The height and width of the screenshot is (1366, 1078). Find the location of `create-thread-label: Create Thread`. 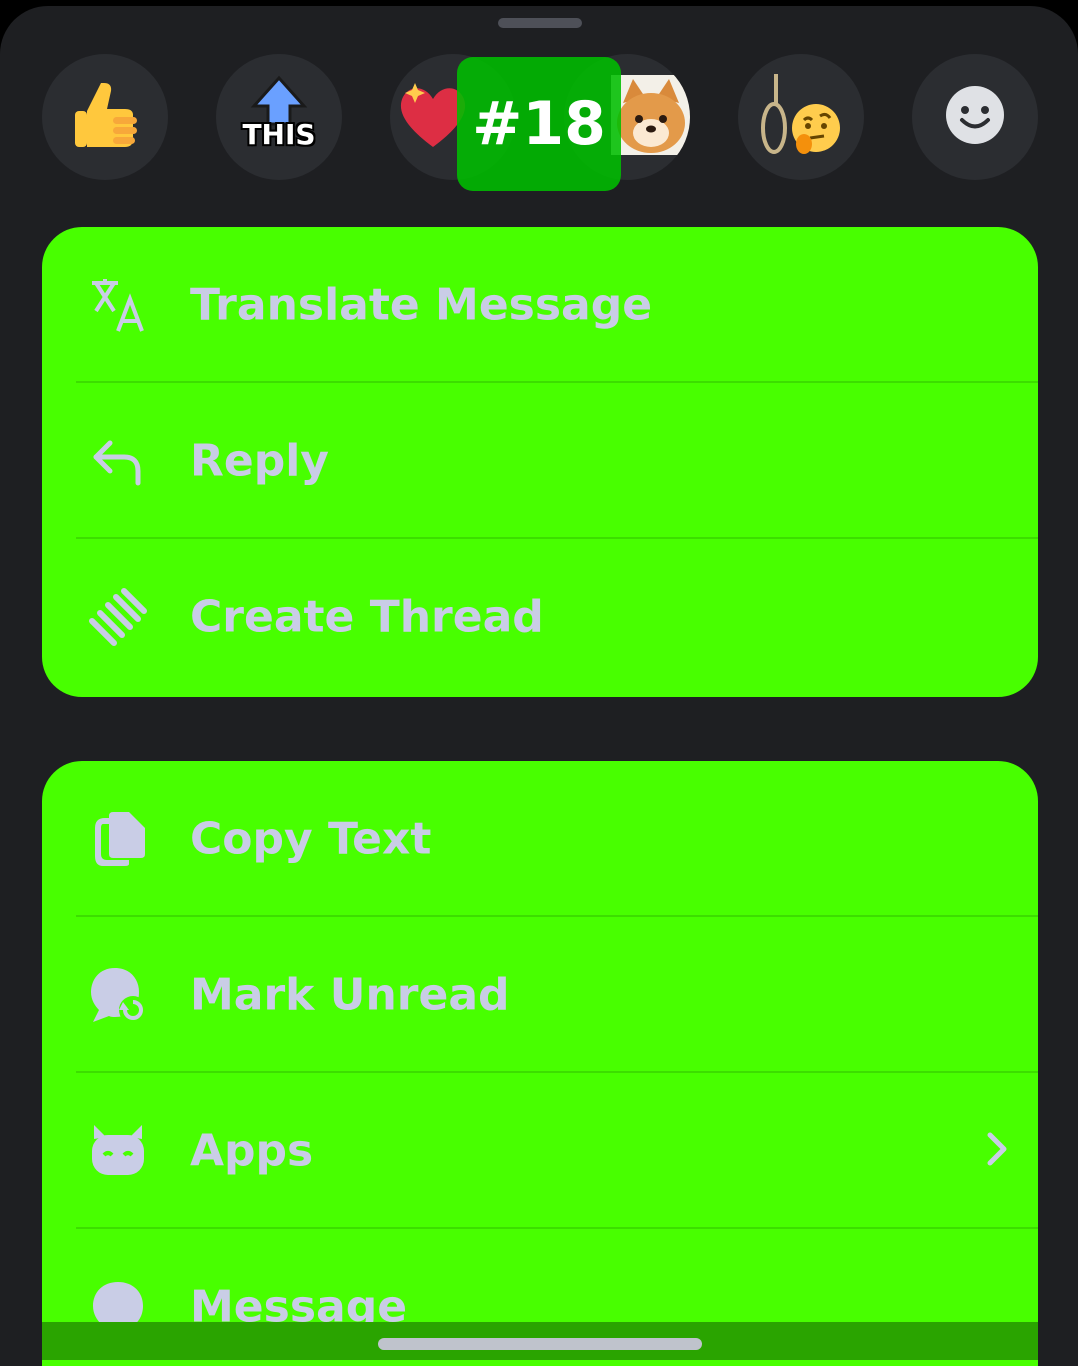

create-thread-label: Create Thread is located at coordinates (367, 617).